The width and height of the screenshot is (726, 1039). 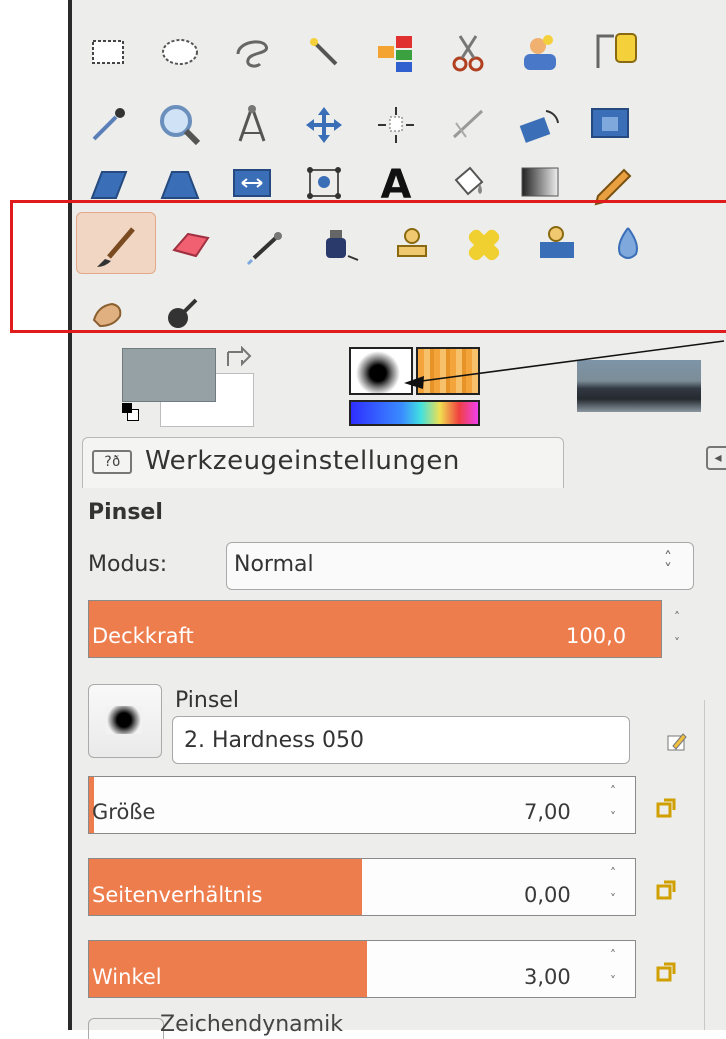 What do you see at coordinates (677, 742) in the screenshot?
I see `edit-brush-icon` at bounding box center [677, 742].